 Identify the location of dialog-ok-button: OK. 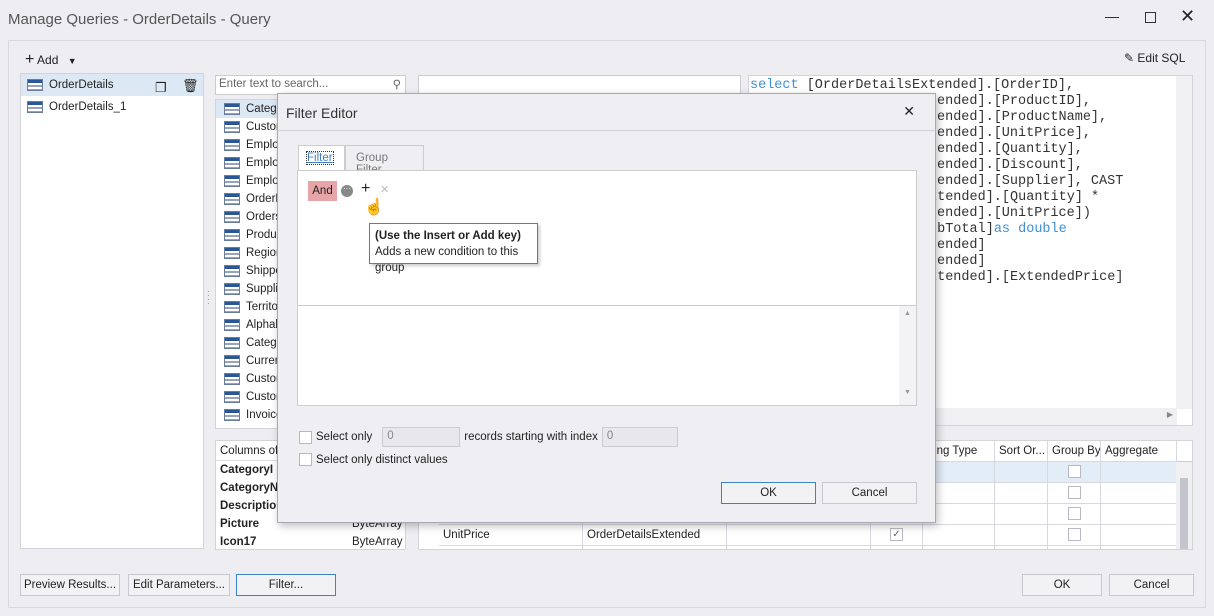
(768, 493).